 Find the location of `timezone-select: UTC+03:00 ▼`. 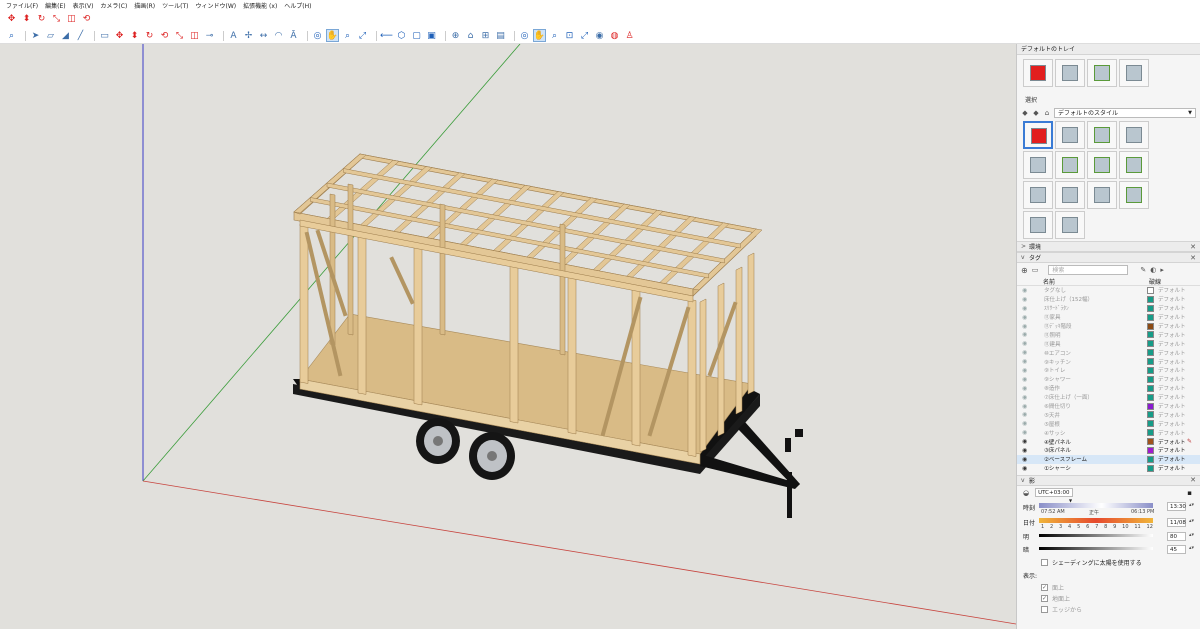

timezone-select: UTC+03:00 ▼ is located at coordinates (1054, 495).